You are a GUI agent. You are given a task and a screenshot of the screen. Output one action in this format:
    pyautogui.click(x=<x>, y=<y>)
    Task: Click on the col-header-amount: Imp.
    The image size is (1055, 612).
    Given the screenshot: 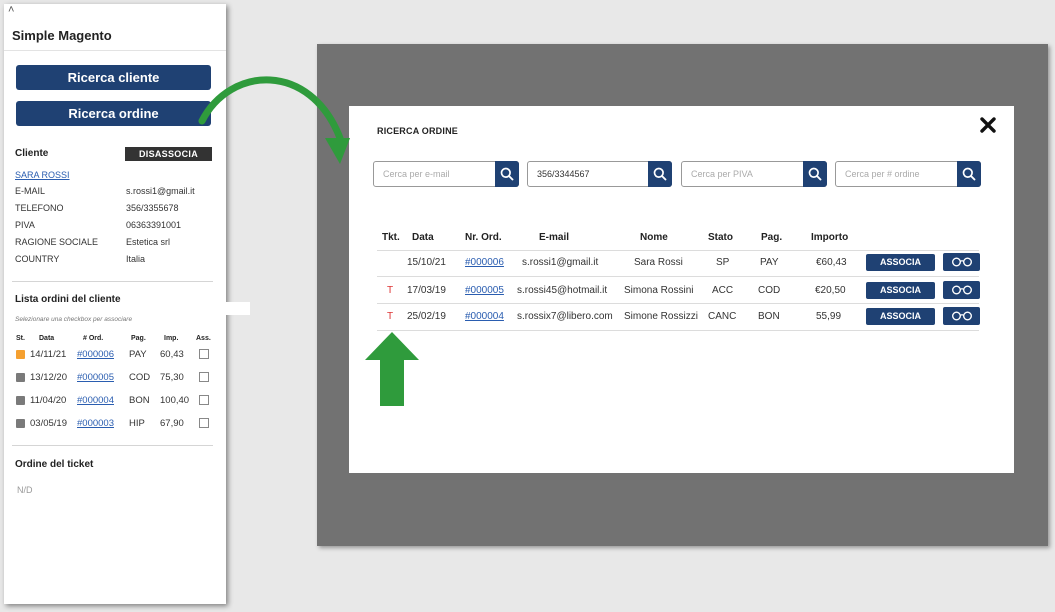 What is the action you would take?
    pyautogui.click(x=171, y=338)
    